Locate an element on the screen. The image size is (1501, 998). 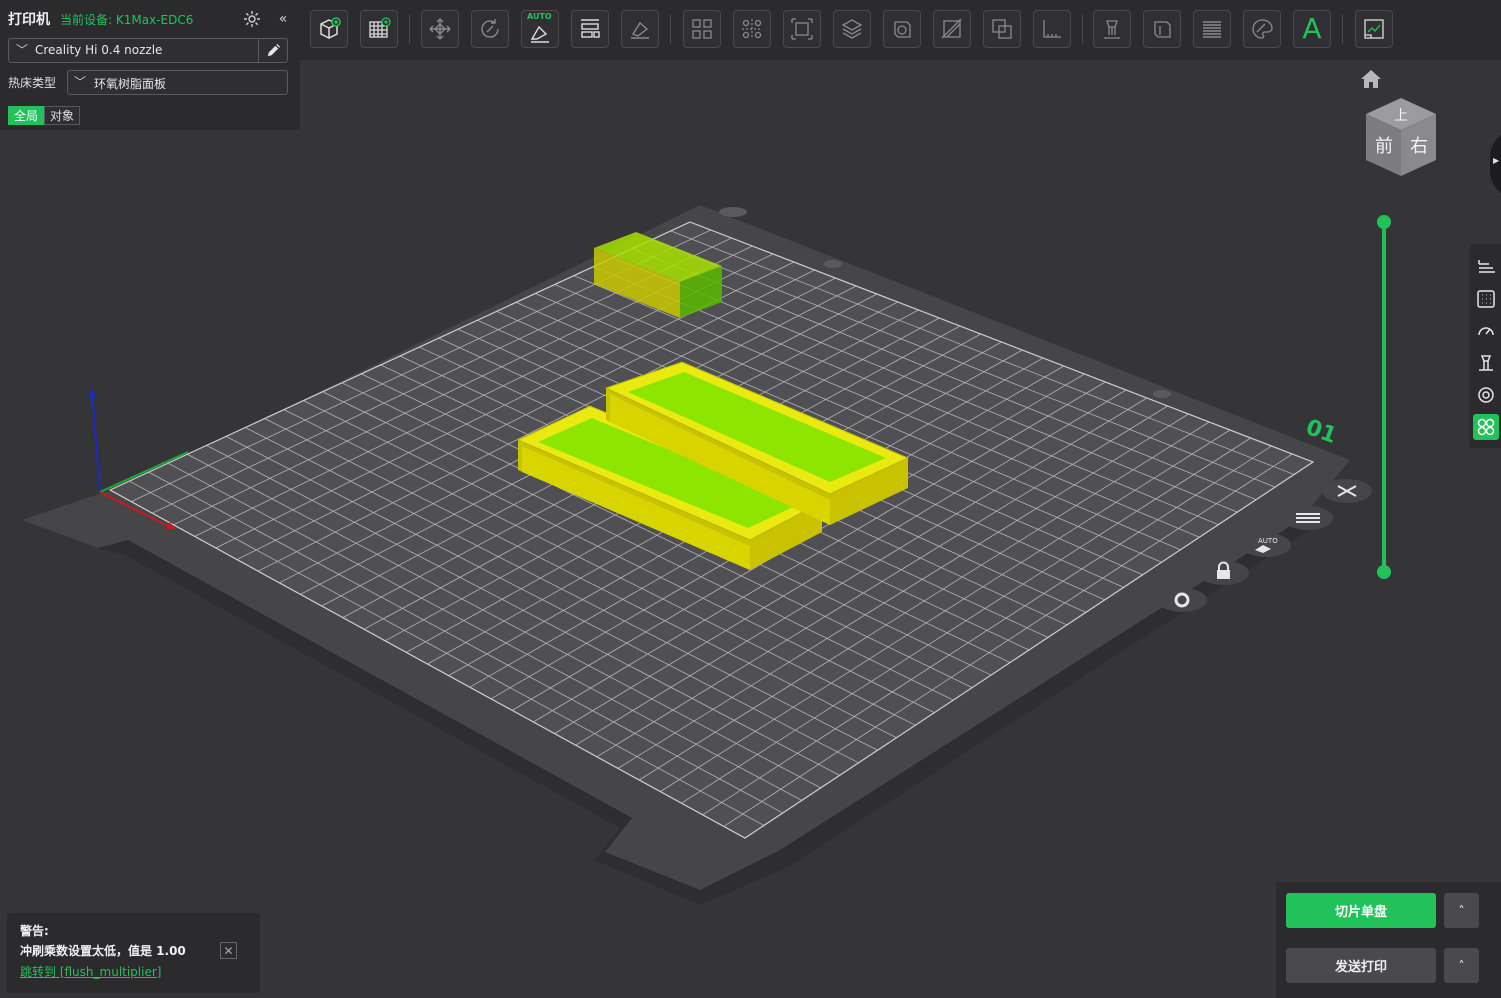
printer-header: 打印机 当前设备: K1Max-EDC6 is located at coordinates (100, 19).